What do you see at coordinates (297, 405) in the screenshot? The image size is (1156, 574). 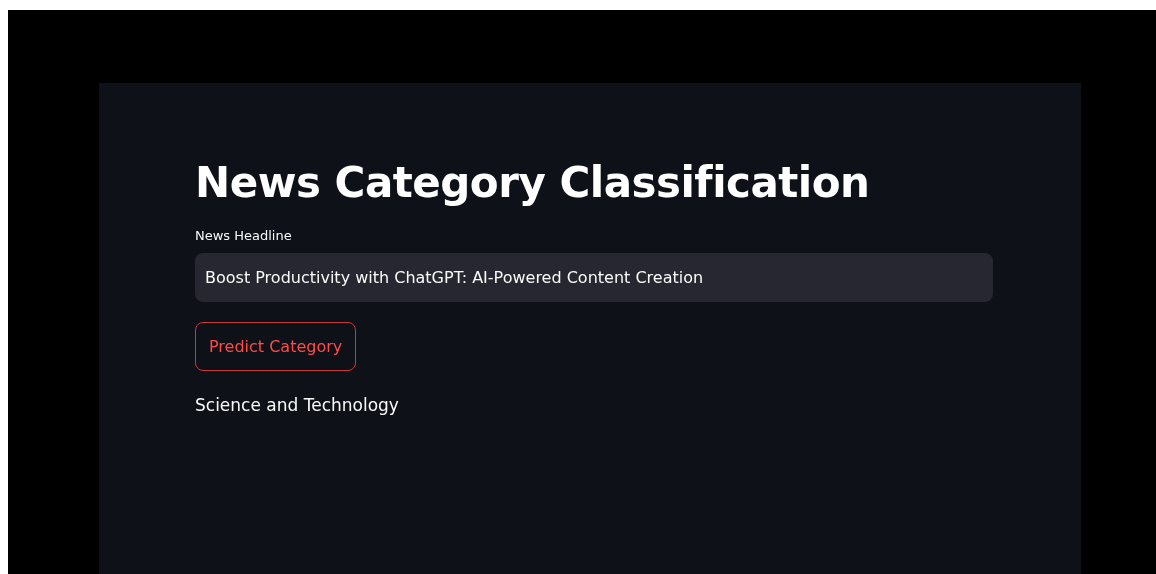 I see `prediction-result: Science and Technology` at bounding box center [297, 405].